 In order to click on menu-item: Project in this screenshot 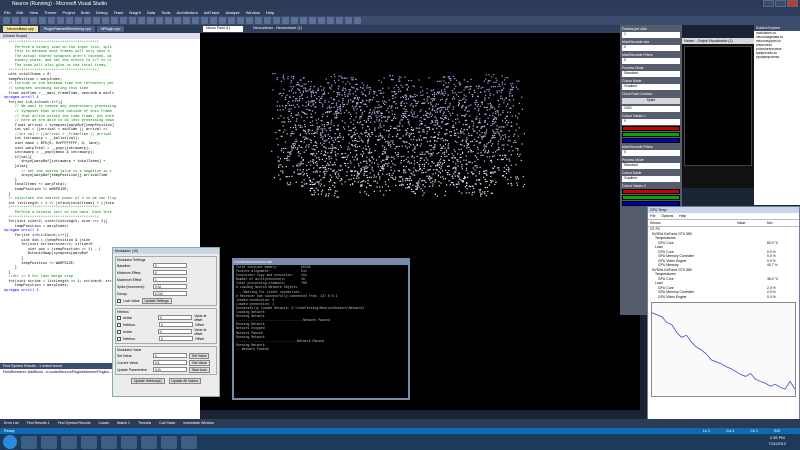, I will do `click(68, 12)`.